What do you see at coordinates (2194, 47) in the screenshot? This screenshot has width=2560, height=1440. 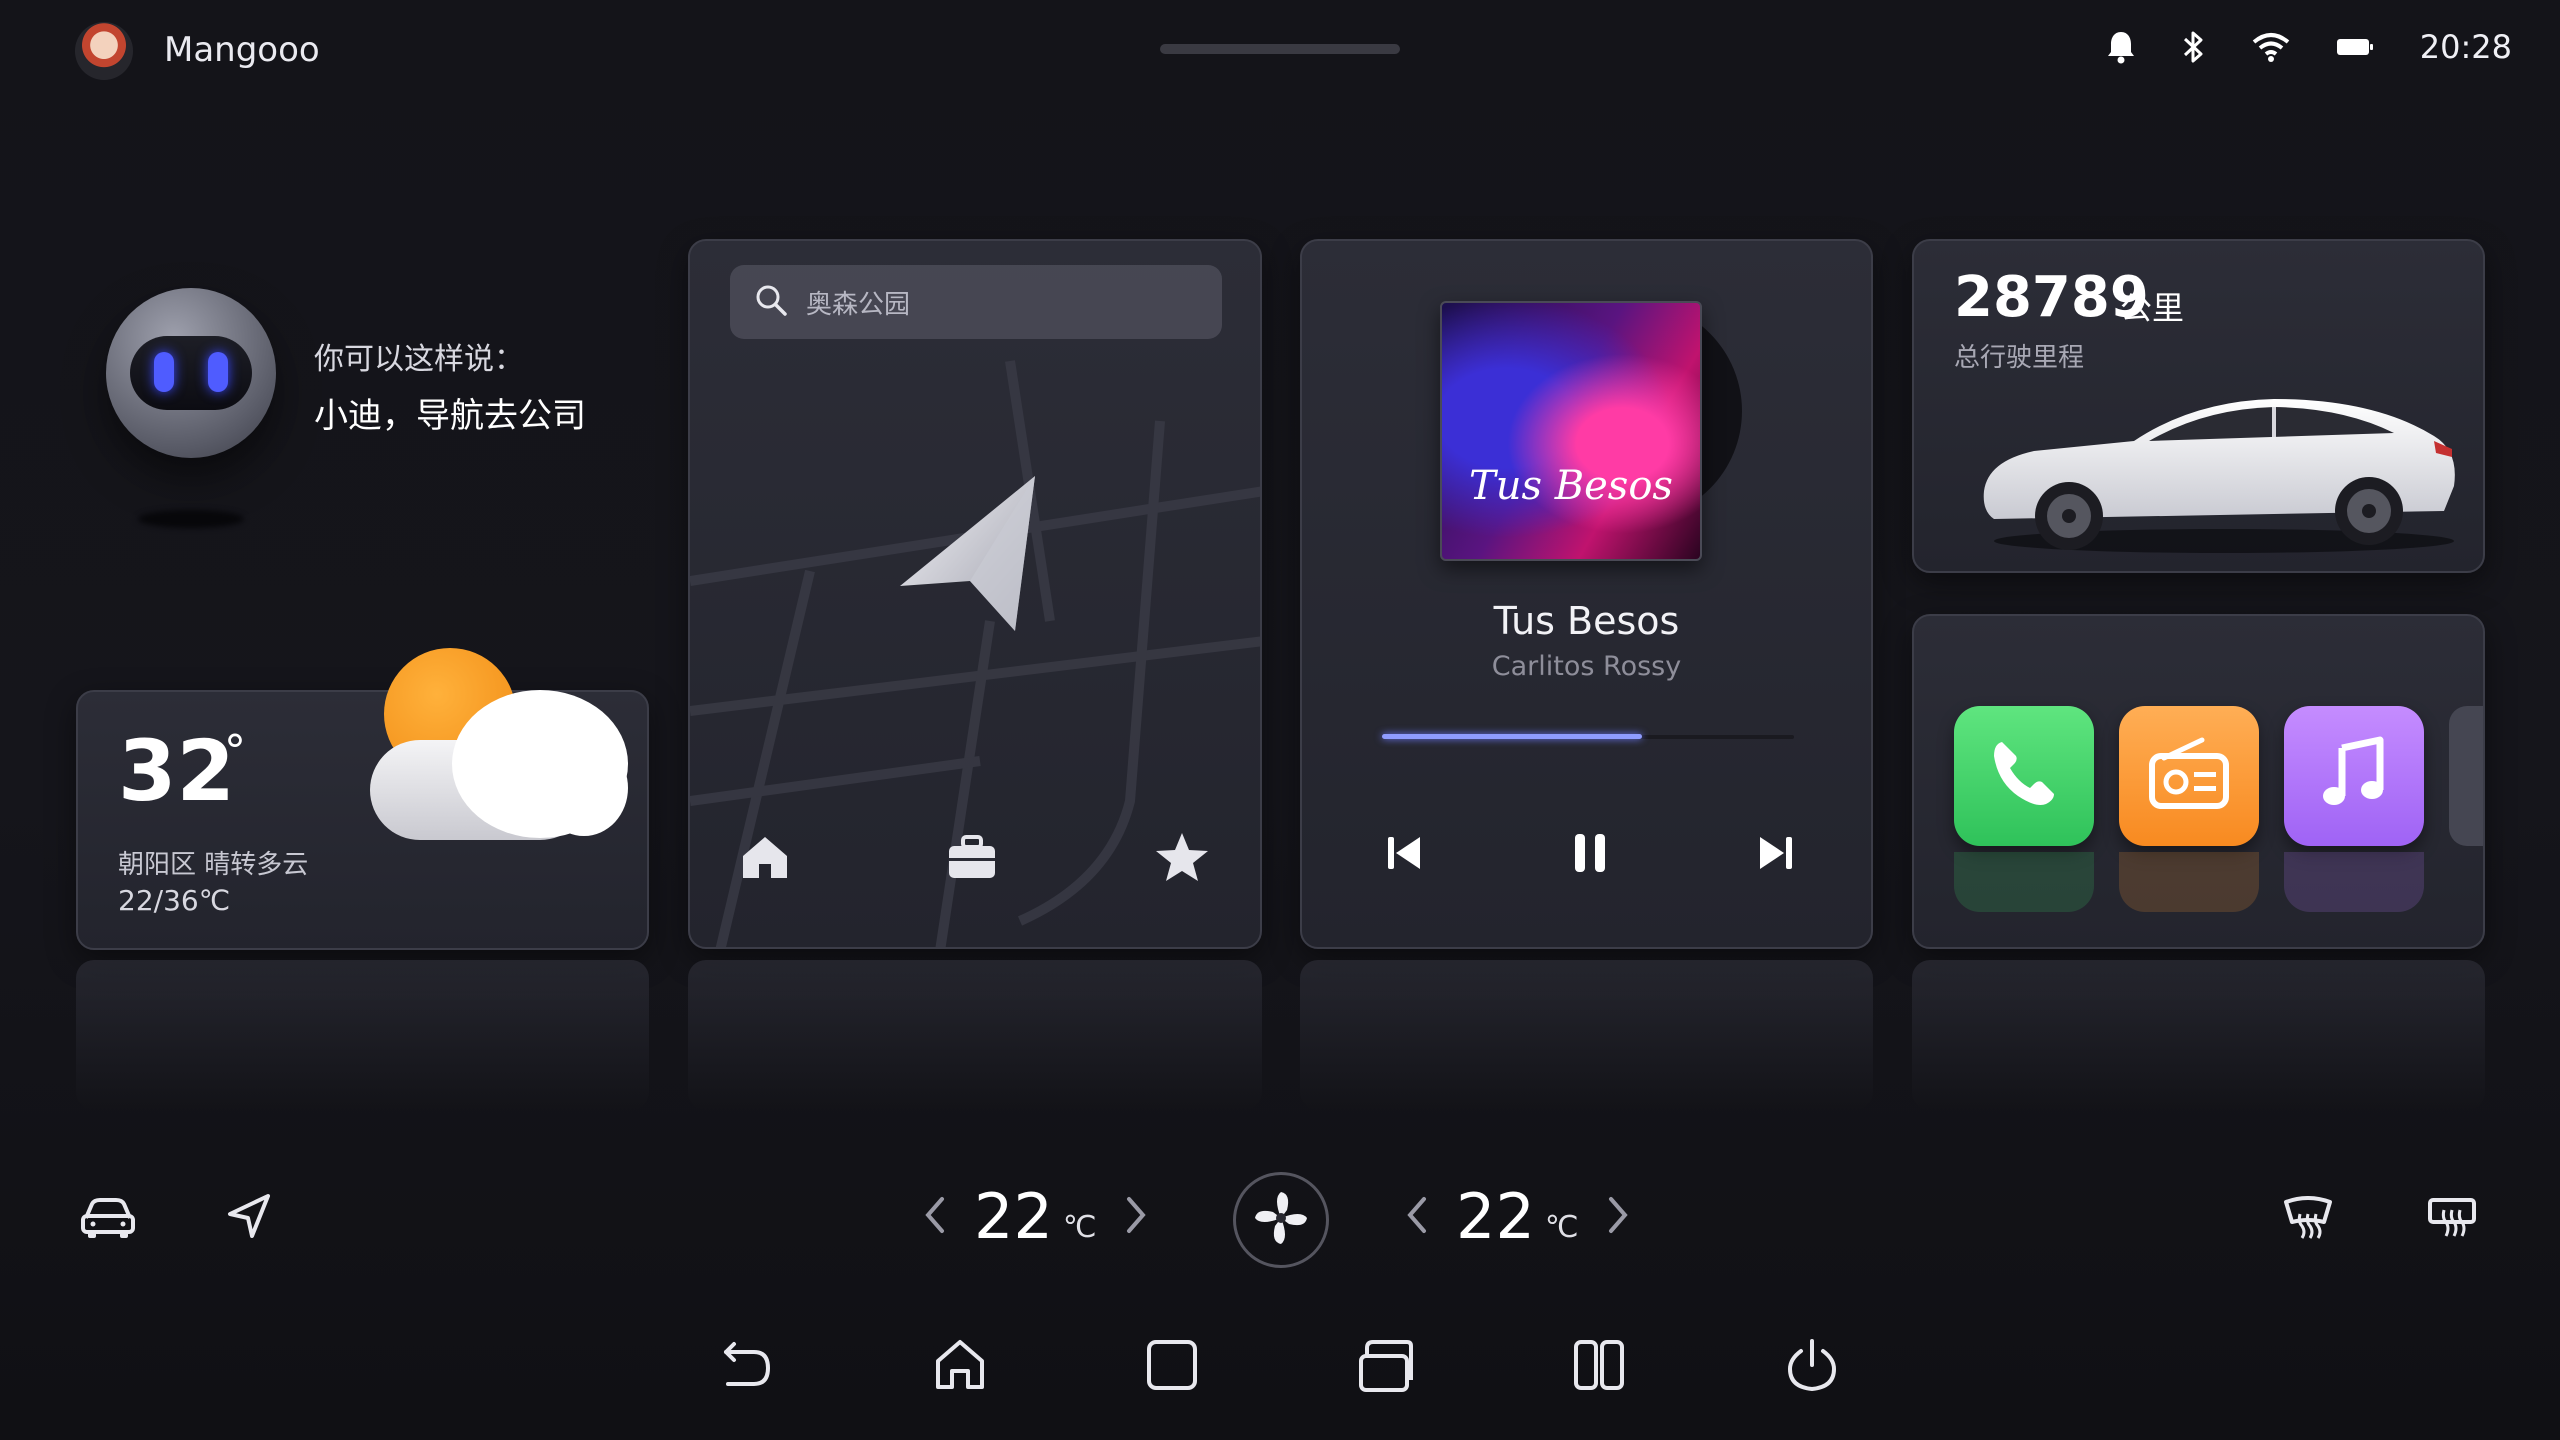 I see `bluetooth-icon` at bounding box center [2194, 47].